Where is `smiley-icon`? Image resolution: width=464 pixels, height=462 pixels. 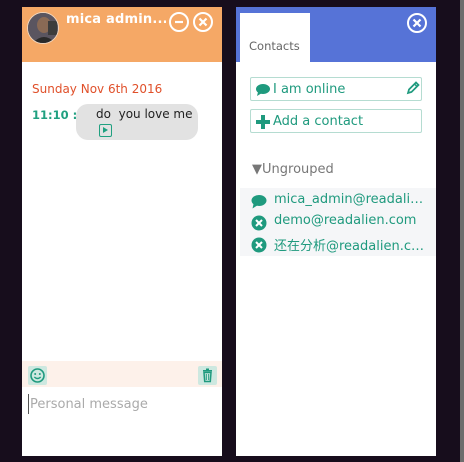
smiley-icon is located at coordinates (37, 375).